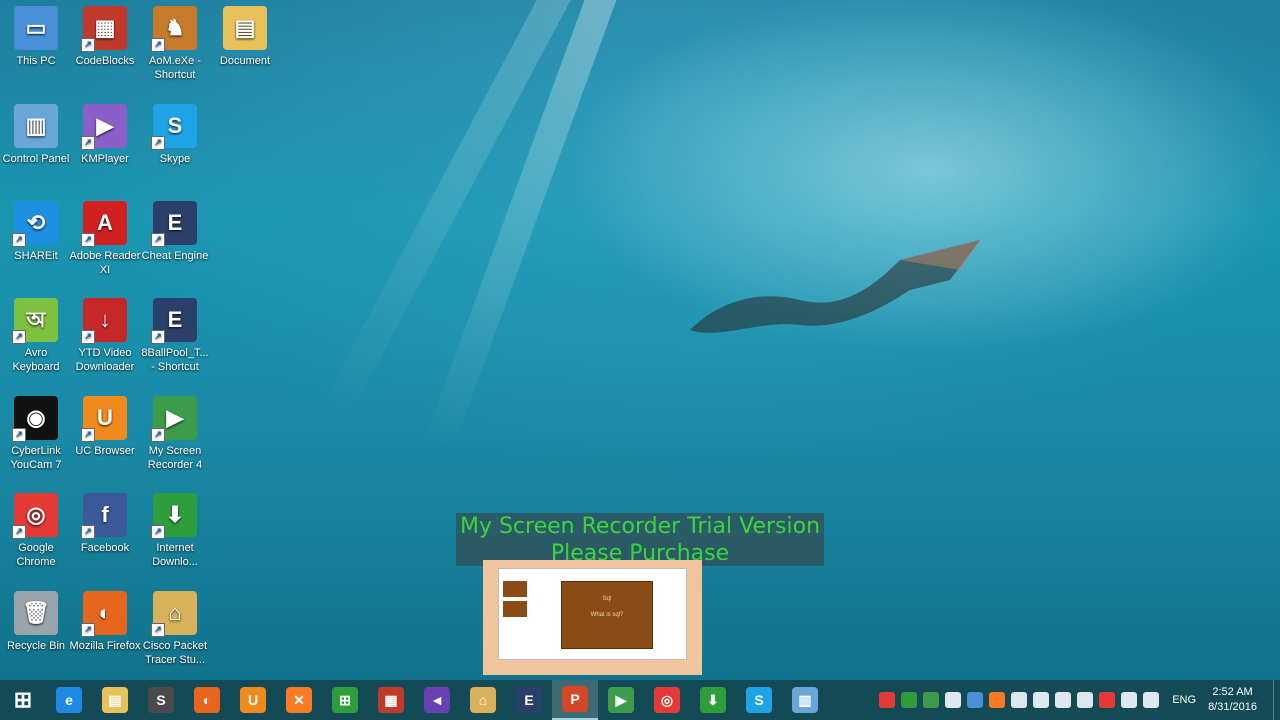 The image size is (1280, 720). What do you see at coordinates (104, 127) in the screenshot?
I see `kmplayer-icon: ▶ ↗` at bounding box center [104, 127].